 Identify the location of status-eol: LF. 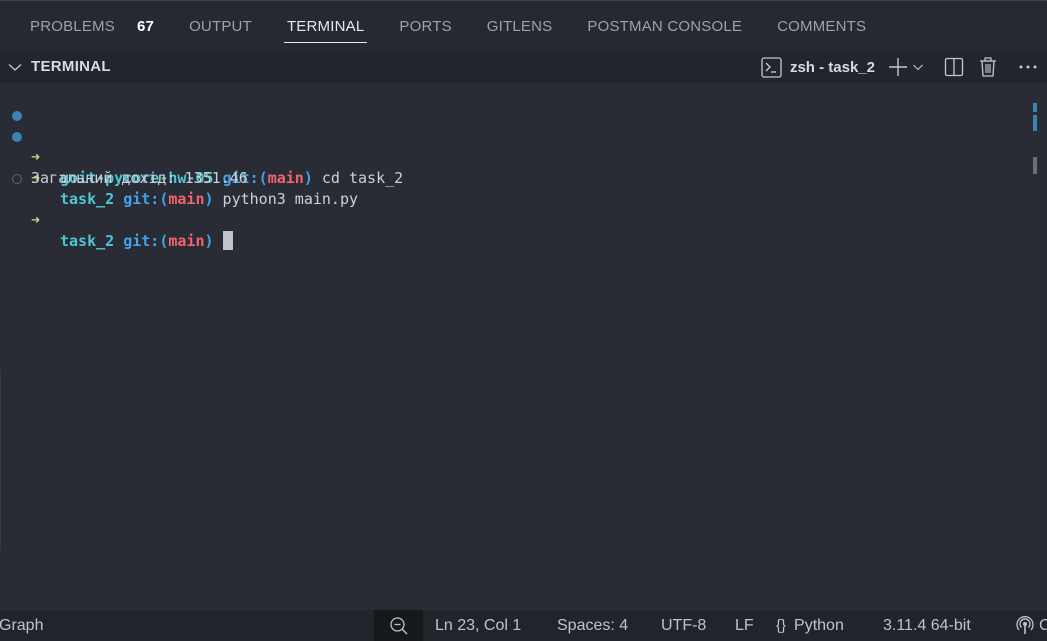
(744, 625).